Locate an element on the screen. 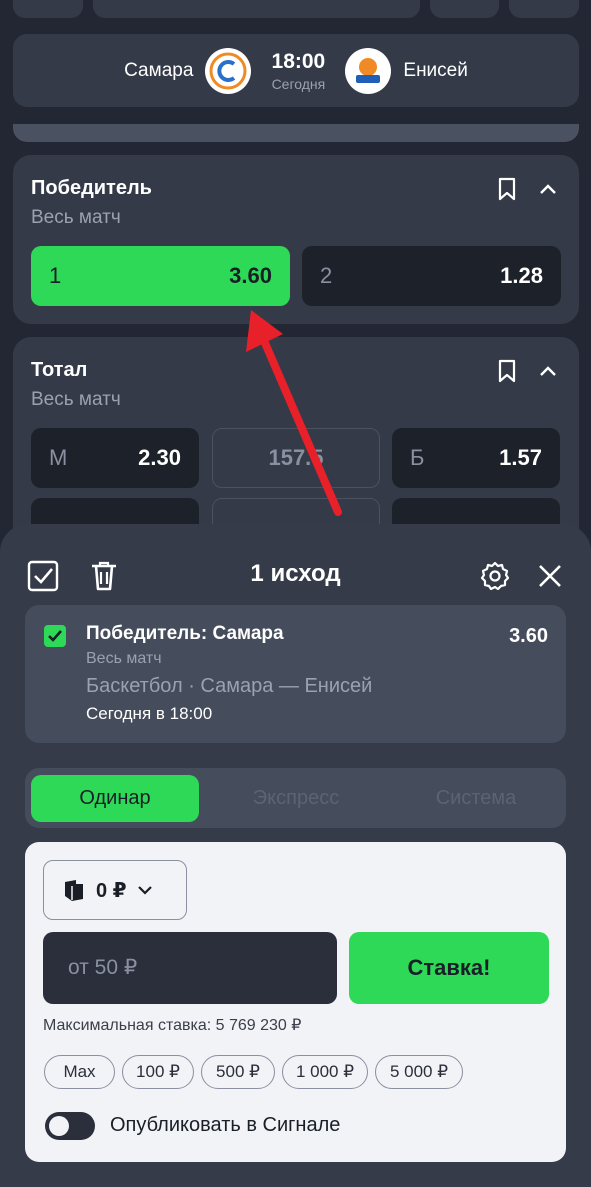 The width and height of the screenshot is (591, 1187). bet-title: Победитель: Самара is located at coordinates (185, 633).